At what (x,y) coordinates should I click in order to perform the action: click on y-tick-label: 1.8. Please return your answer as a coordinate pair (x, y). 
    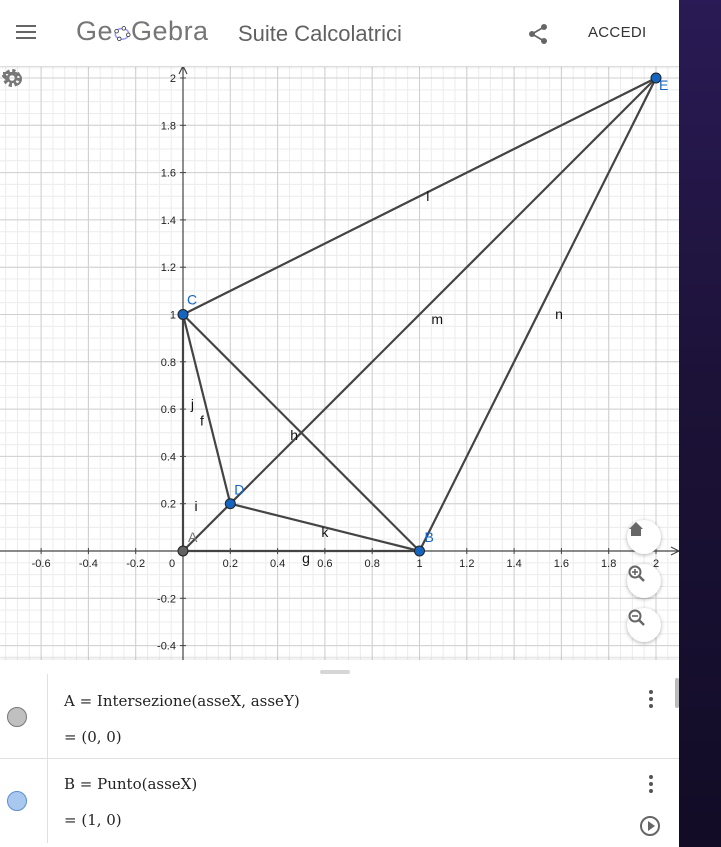
    Looking at the image, I should click on (168, 126).